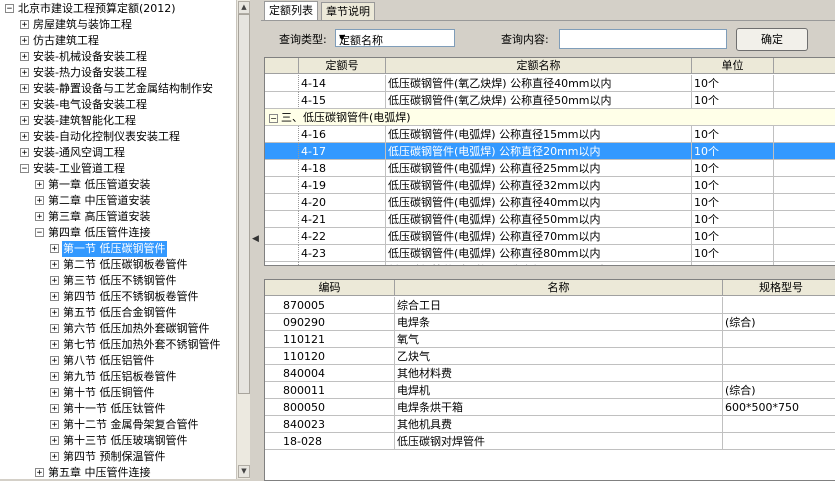 This screenshot has width=835, height=481. Describe the element at coordinates (550, 219) in the screenshot. I see `quota-row: 4-21 低压碳钢管件(电弧焊) 公称直径50mm以内 10个` at that location.